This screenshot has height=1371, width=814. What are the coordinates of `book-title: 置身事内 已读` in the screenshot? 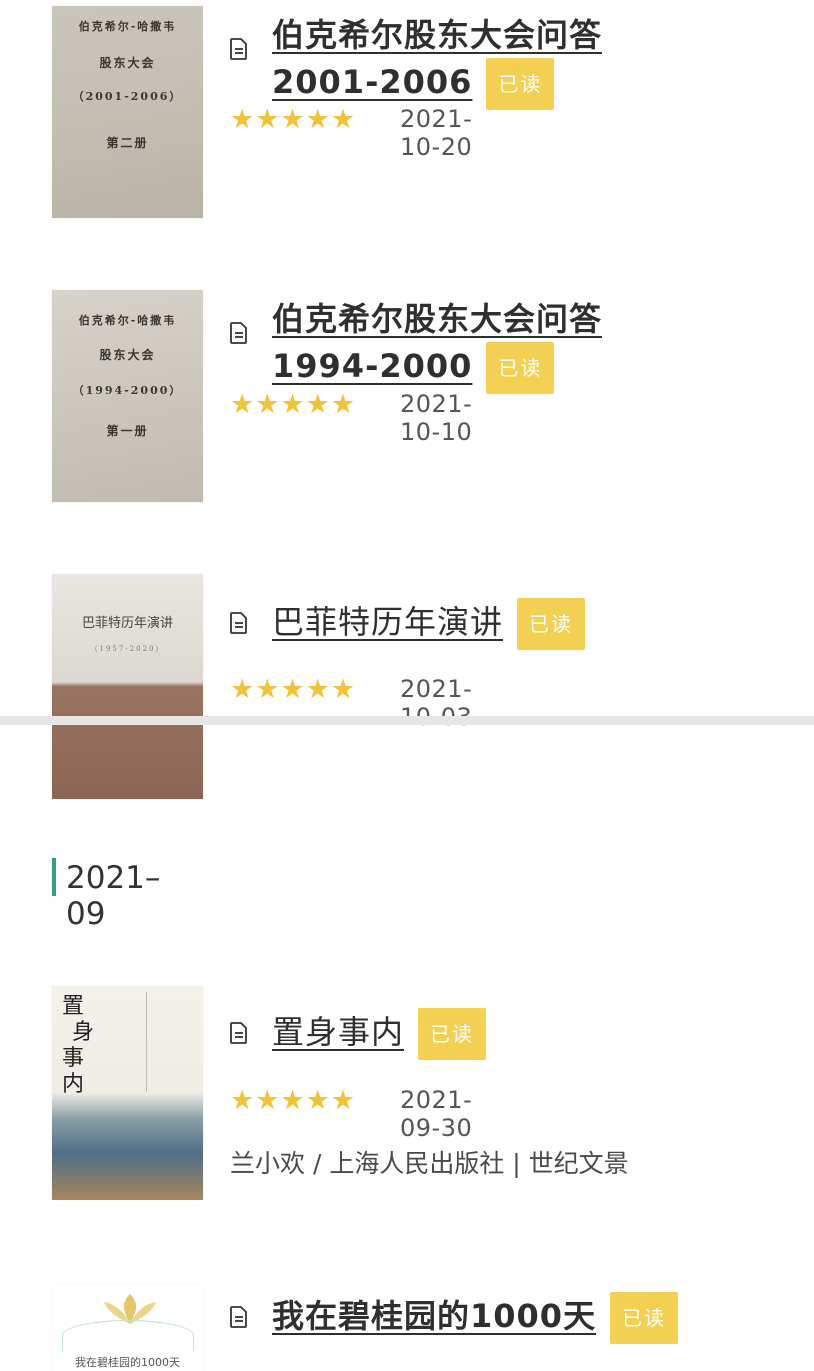 It's located at (379, 1034).